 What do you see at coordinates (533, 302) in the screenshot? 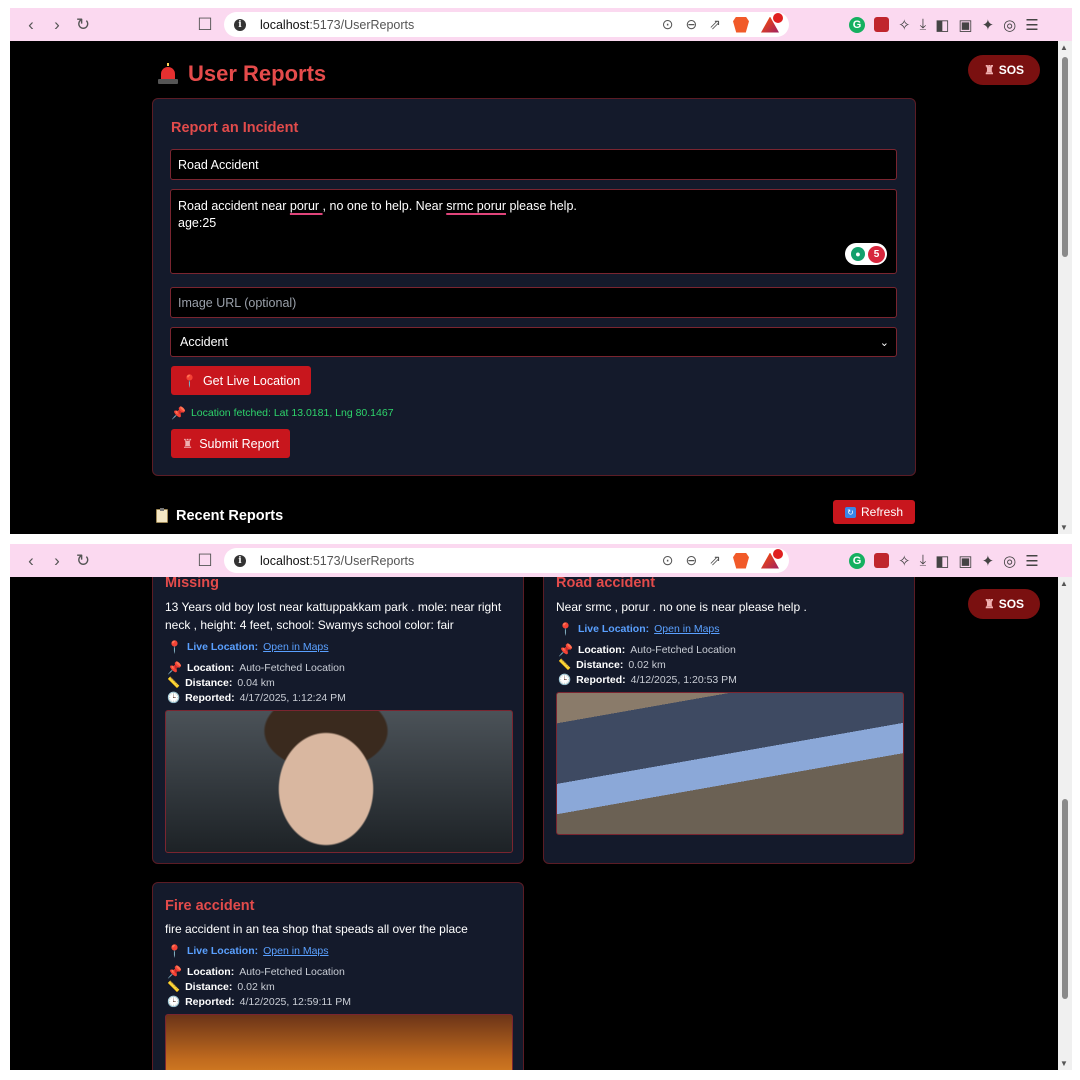
I see `image-url-input: Image URL (optional)` at bounding box center [533, 302].